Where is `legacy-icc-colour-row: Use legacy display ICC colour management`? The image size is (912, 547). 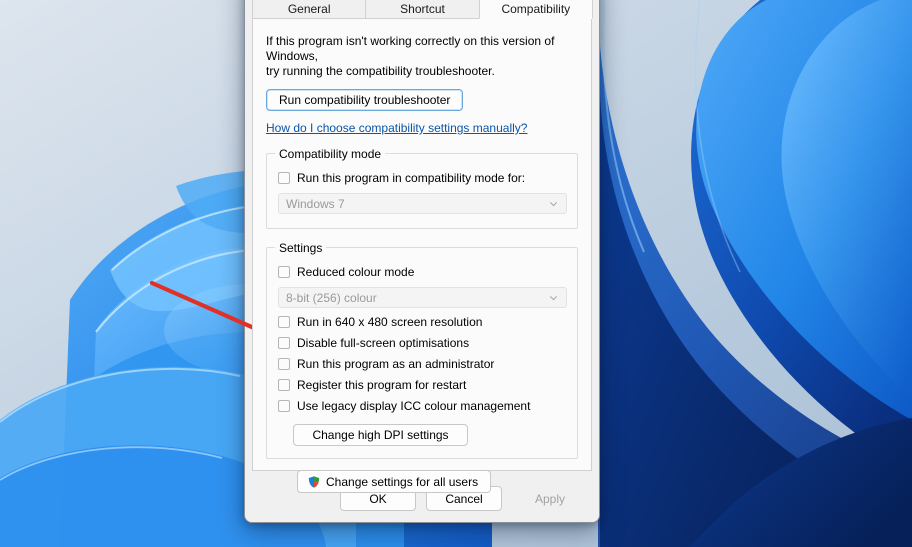
legacy-icc-colour-row: Use legacy display ICC colour management is located at coordinates (422, 406).